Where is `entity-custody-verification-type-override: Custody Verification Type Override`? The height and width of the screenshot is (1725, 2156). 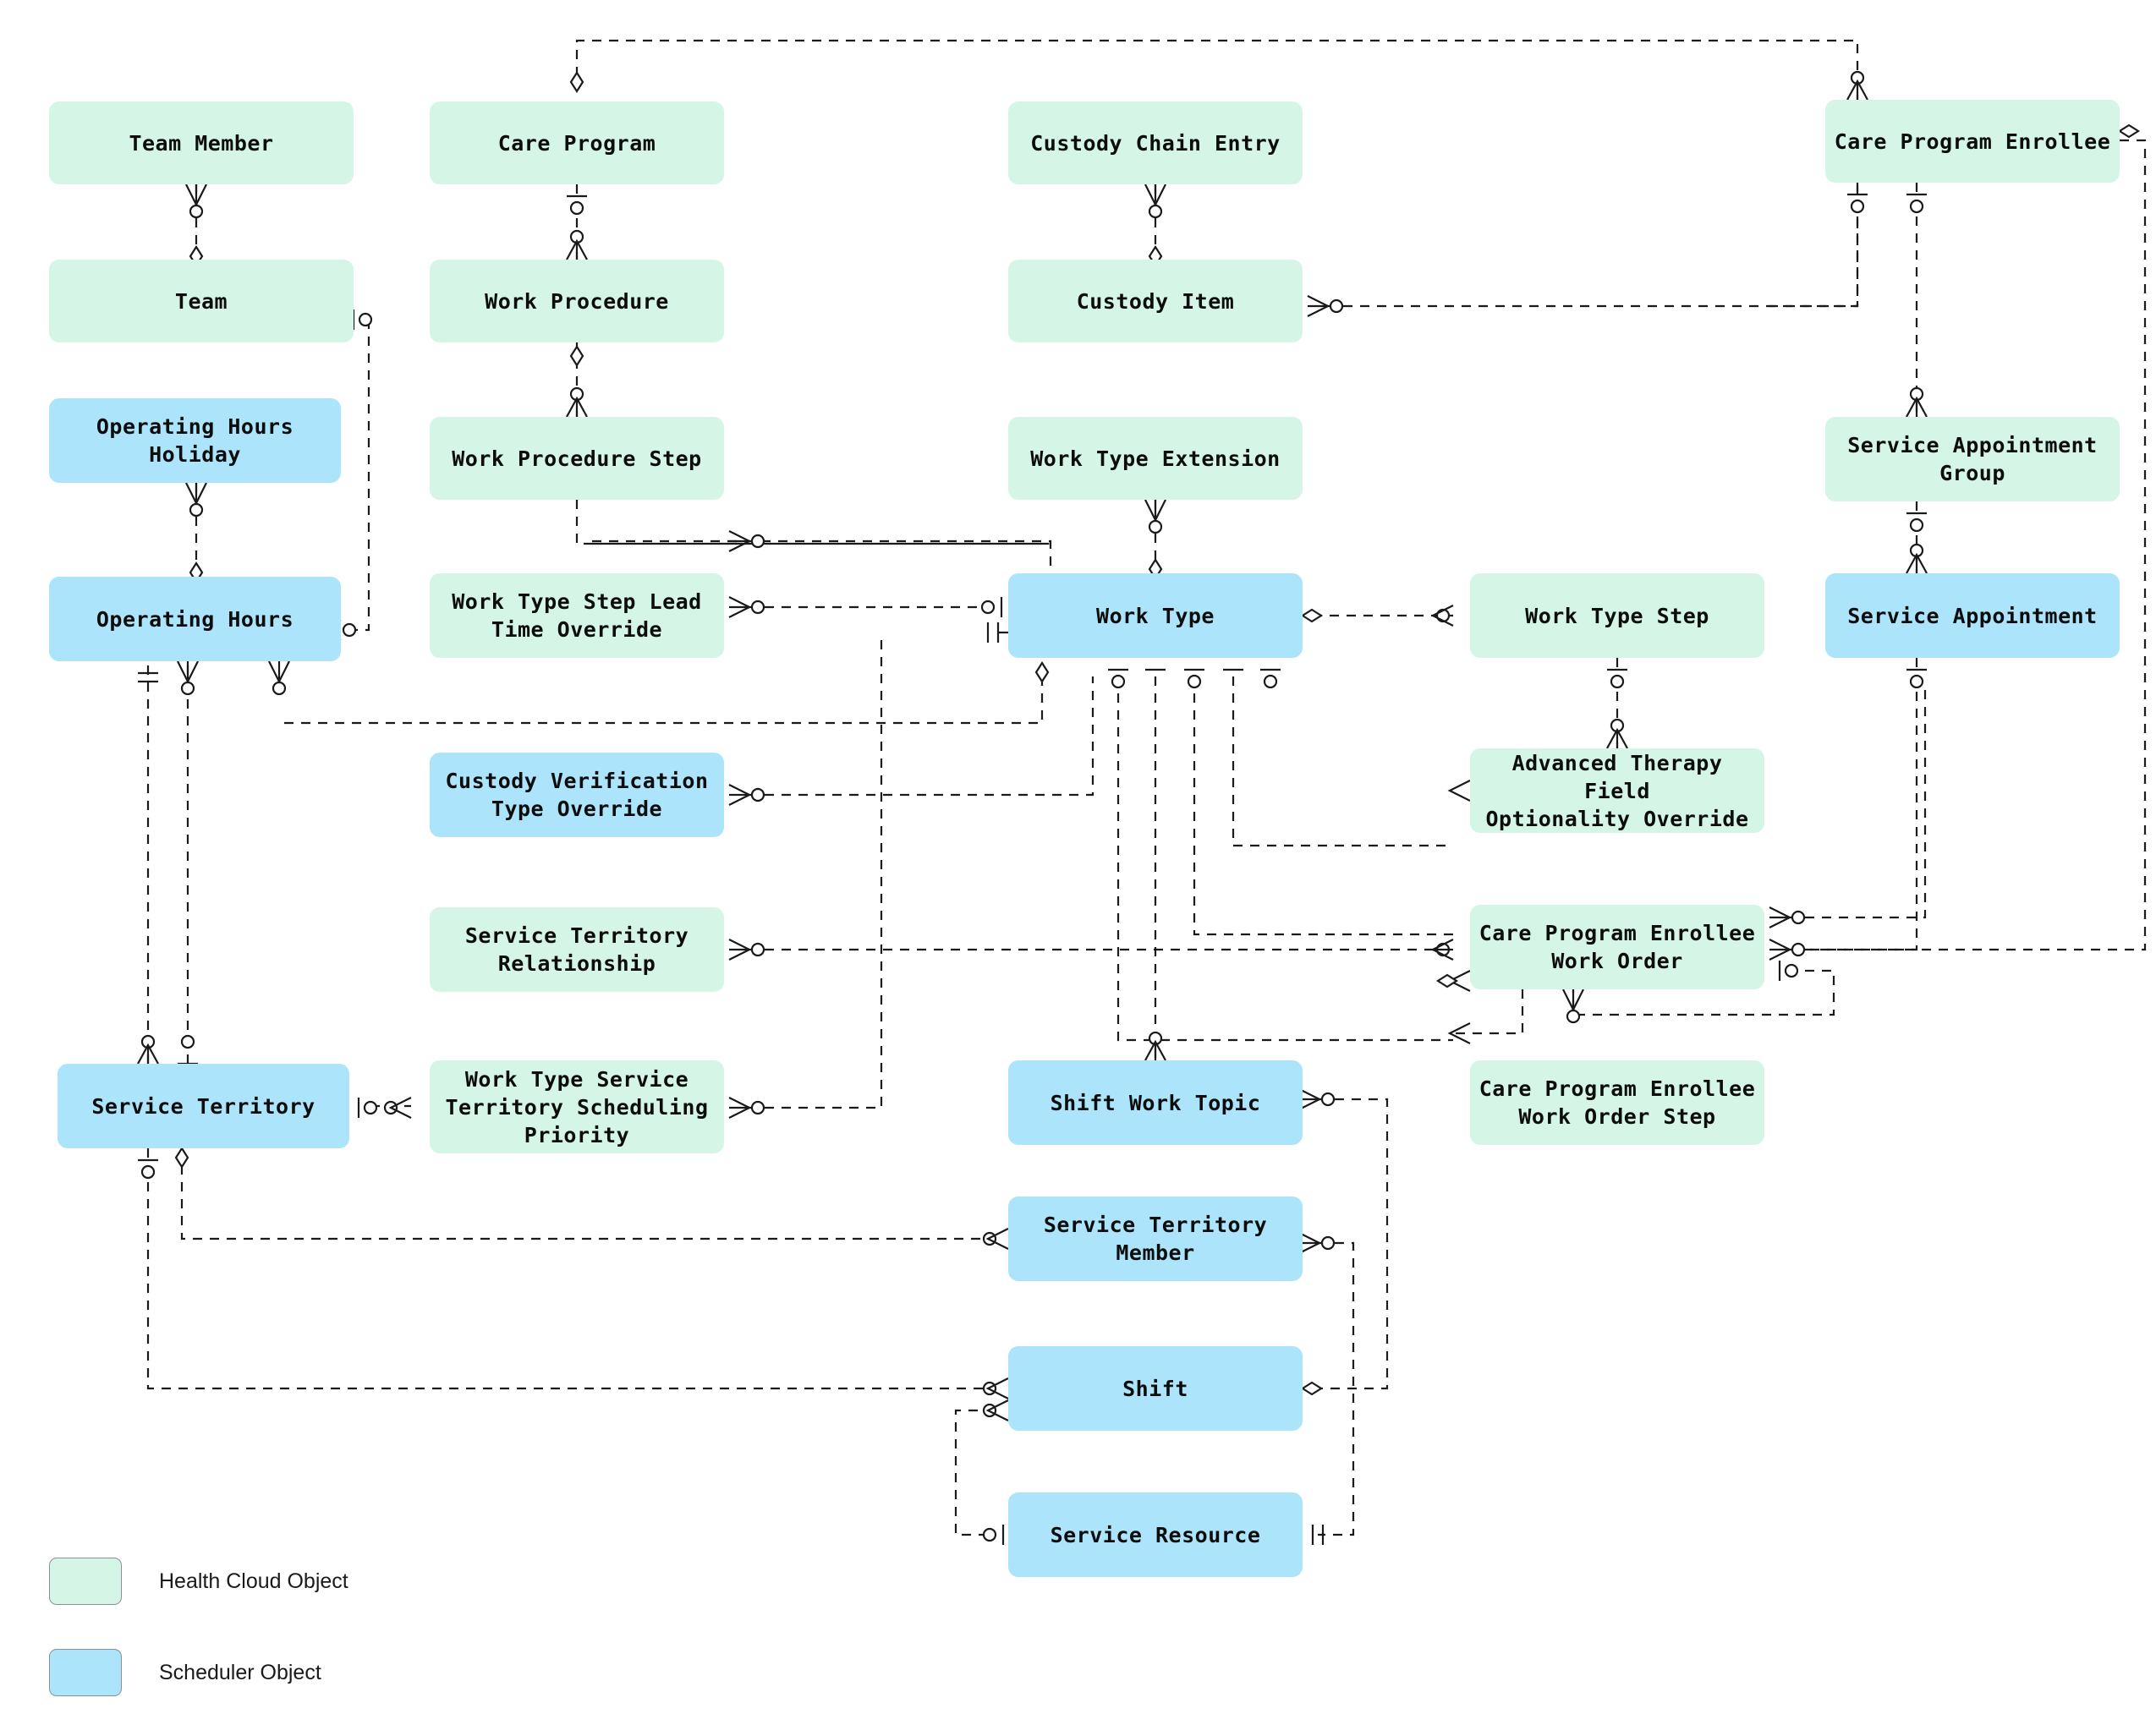
entity-custody-verification-type-override: Custody Verification Type Override is located at coordinates (577, 795).